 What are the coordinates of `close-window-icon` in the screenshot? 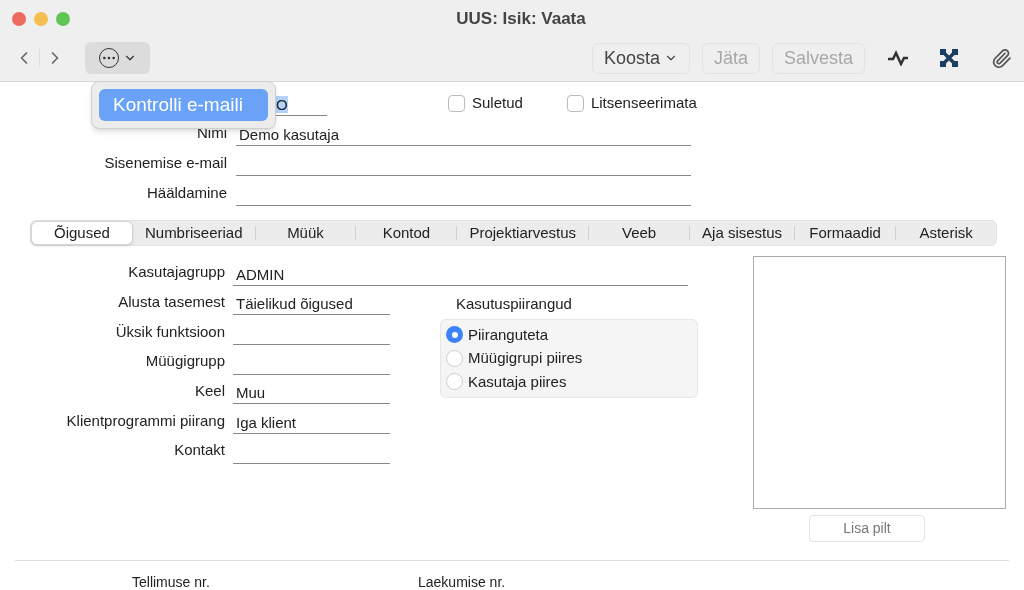 It's located at (19, 19).